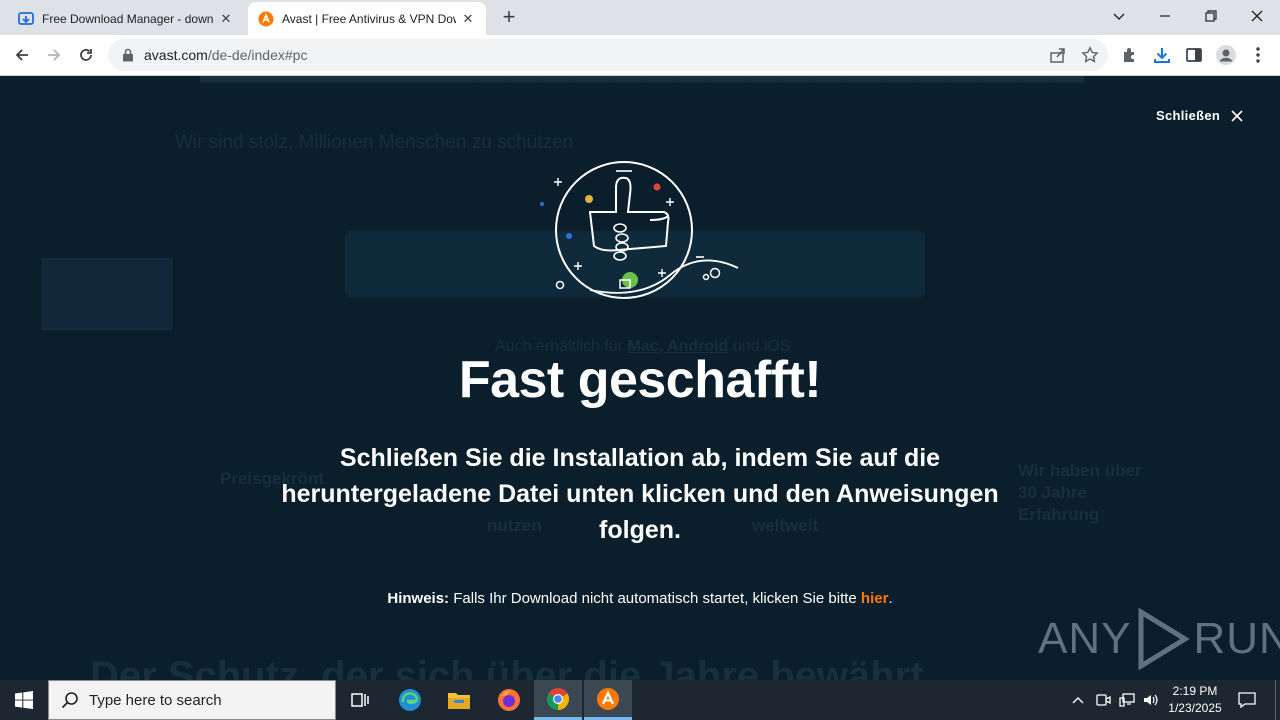 The height and width of the screenshot is (720, 1280). What do you see at coordinates (509, 700) in the screenshot?
I see `firefox-icon` at bounding box center [509, 700].